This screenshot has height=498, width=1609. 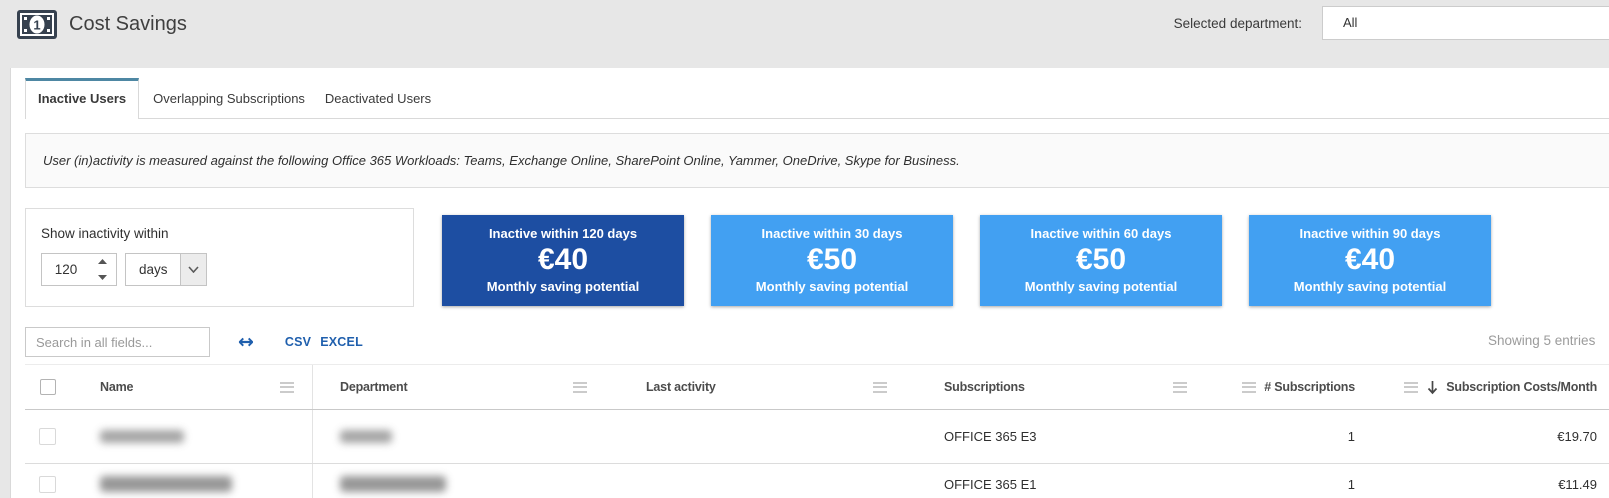 What do you see at coordinates (1465, 23) in the screenshot?
I see `department-select: All` at bounding box center [1465, 23].